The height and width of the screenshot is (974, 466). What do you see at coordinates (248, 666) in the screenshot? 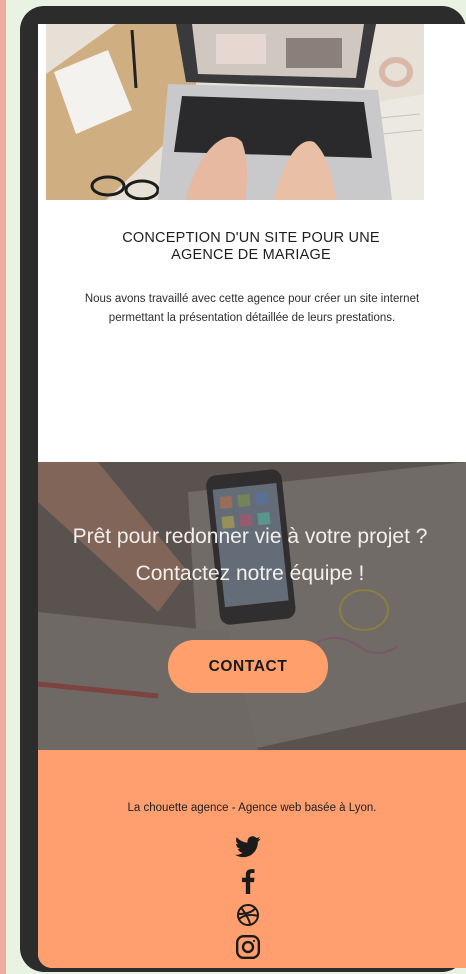
I see `contact-button: CONTACT` at bounding box center [248, 666].